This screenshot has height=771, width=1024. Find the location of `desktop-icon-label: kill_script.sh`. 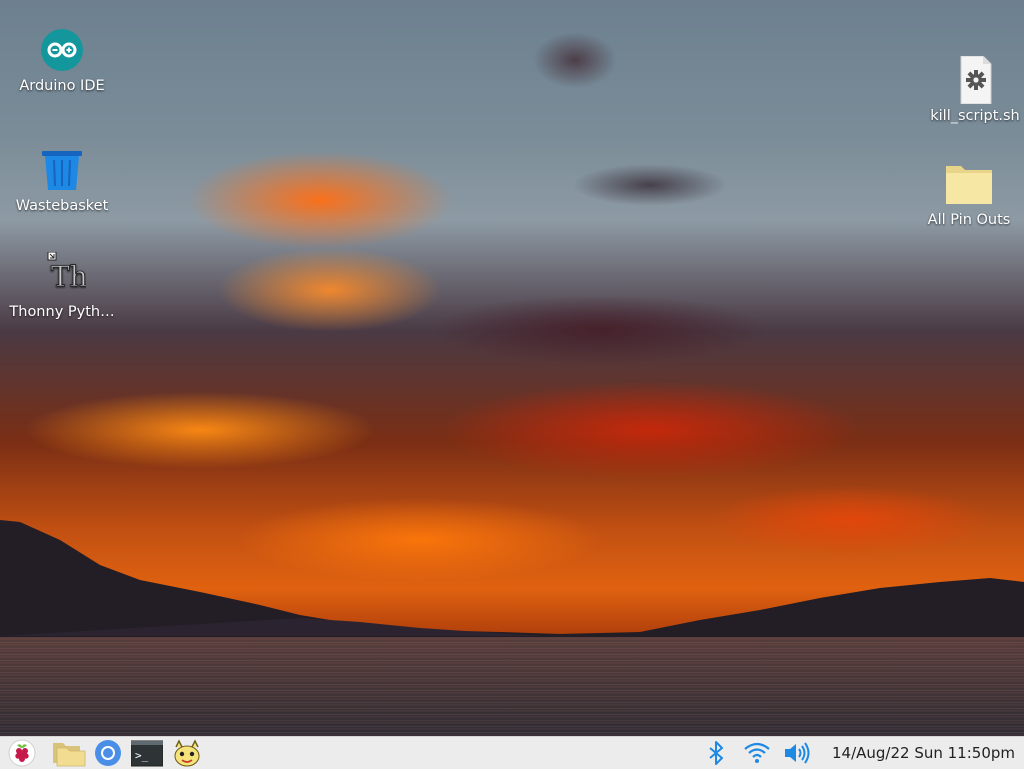

desktop-icon-label: kill_script.sh is located at coordinates (975, 116).